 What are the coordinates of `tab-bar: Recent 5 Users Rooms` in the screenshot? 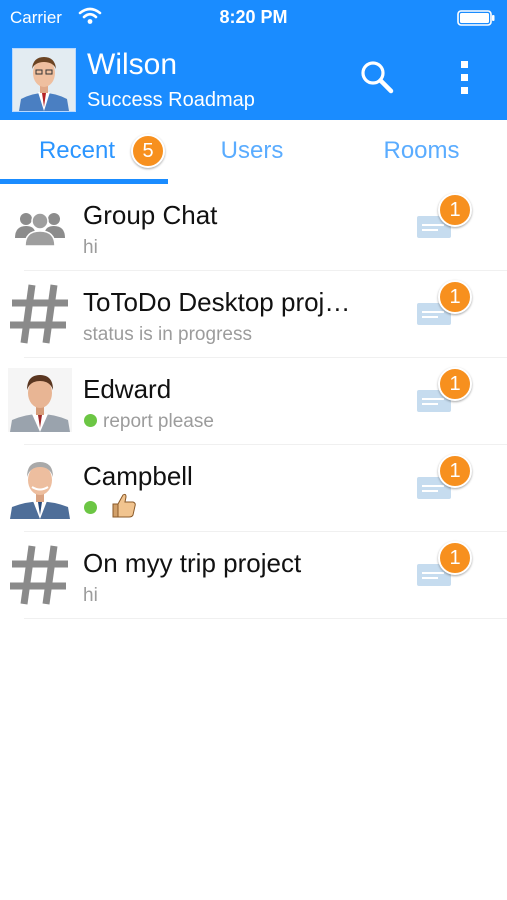 It's located at (253, 152).